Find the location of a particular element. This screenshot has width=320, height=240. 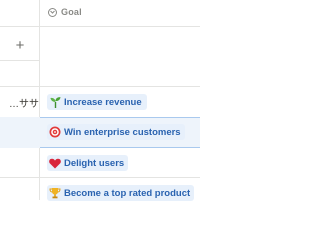

goal-chip-become-top-rated-product: Become a top rated product is located at coordinates (121, 193).